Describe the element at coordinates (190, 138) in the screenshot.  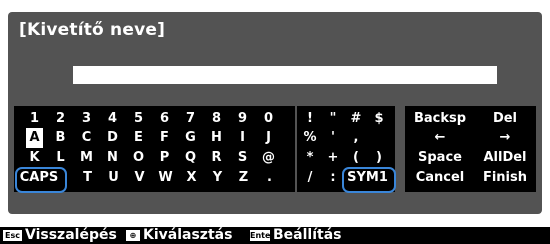
I see `key-g: G` at that location.